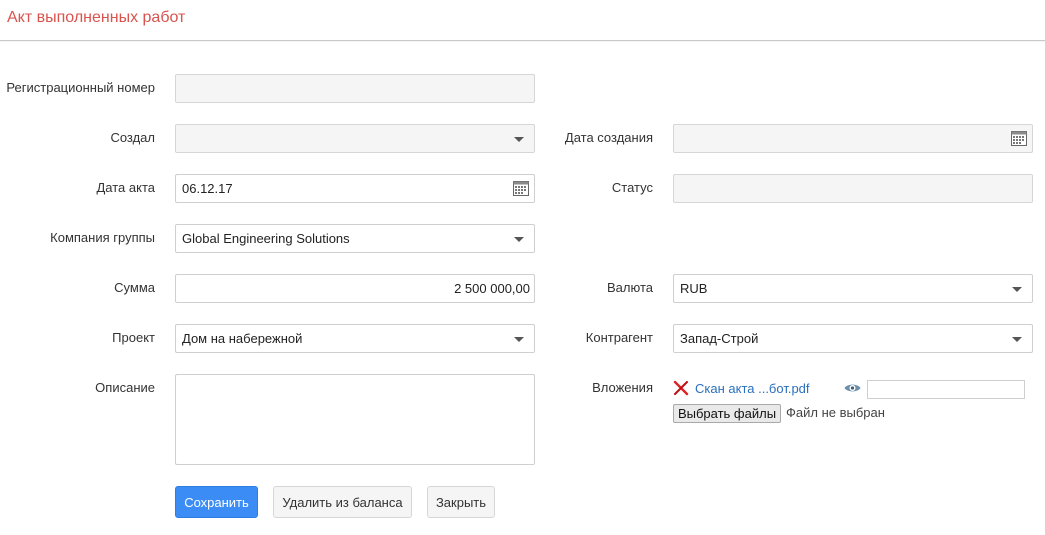 This screenshot has width=1045, height=535. What do you see at coordinates (694, 288) in the screenshot?
I see `currency-value: RUB` at bounding box center [694, 288].